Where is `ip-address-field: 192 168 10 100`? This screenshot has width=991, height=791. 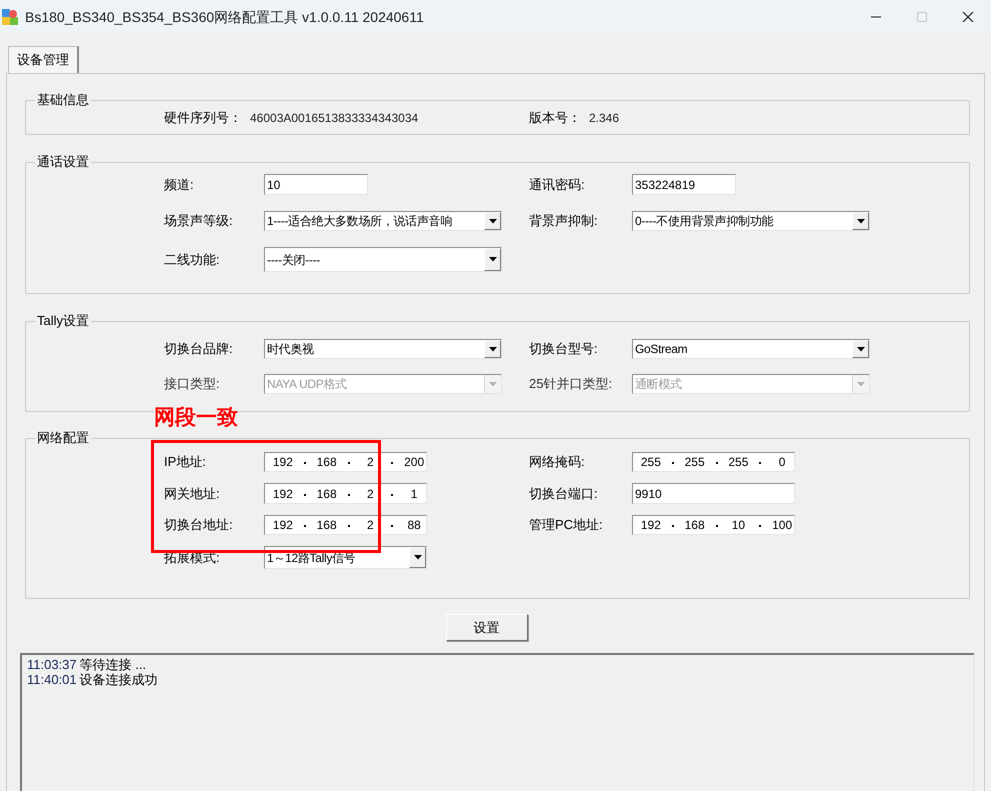
ip-address-field: 192 168 10 100 is located at coordinates (713, 525).